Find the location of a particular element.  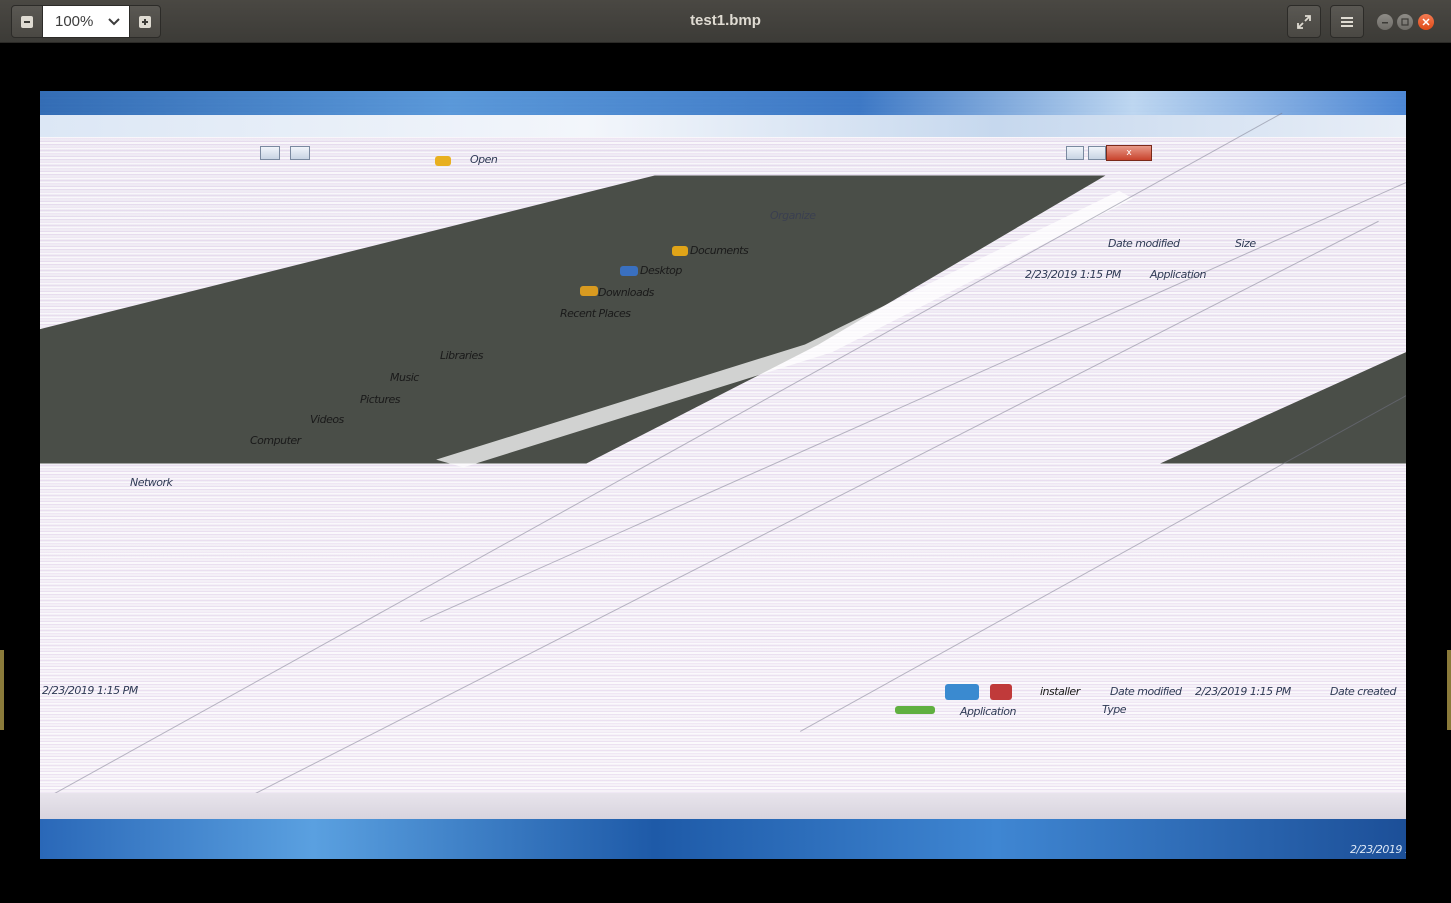

image-text: Music is located at coordinates (404, 377).